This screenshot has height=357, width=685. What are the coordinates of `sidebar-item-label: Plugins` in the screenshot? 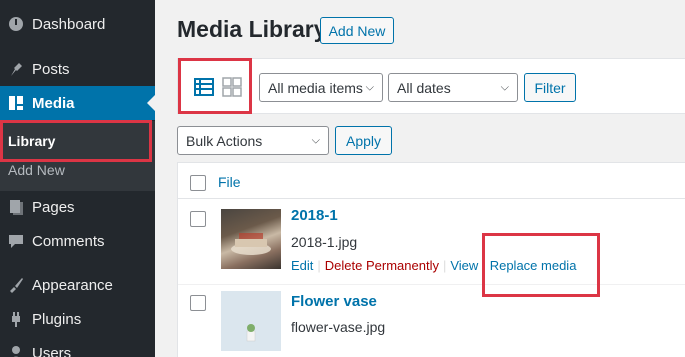 It's located at (57, 319).